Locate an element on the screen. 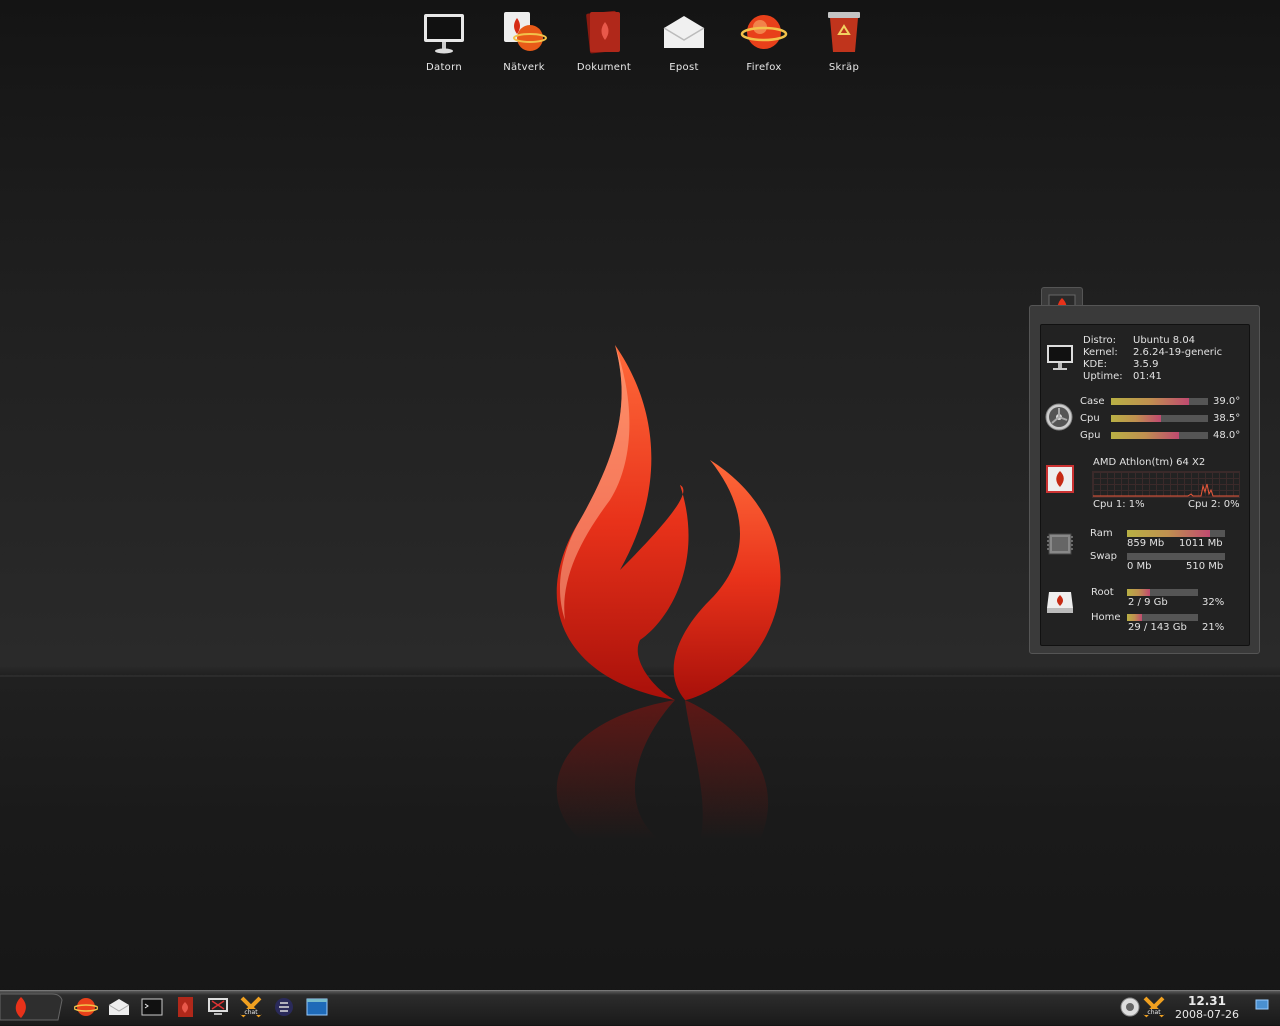 The image size is (1280, 1026). distro-label: Distro: is located at coordinates (1099, 340).